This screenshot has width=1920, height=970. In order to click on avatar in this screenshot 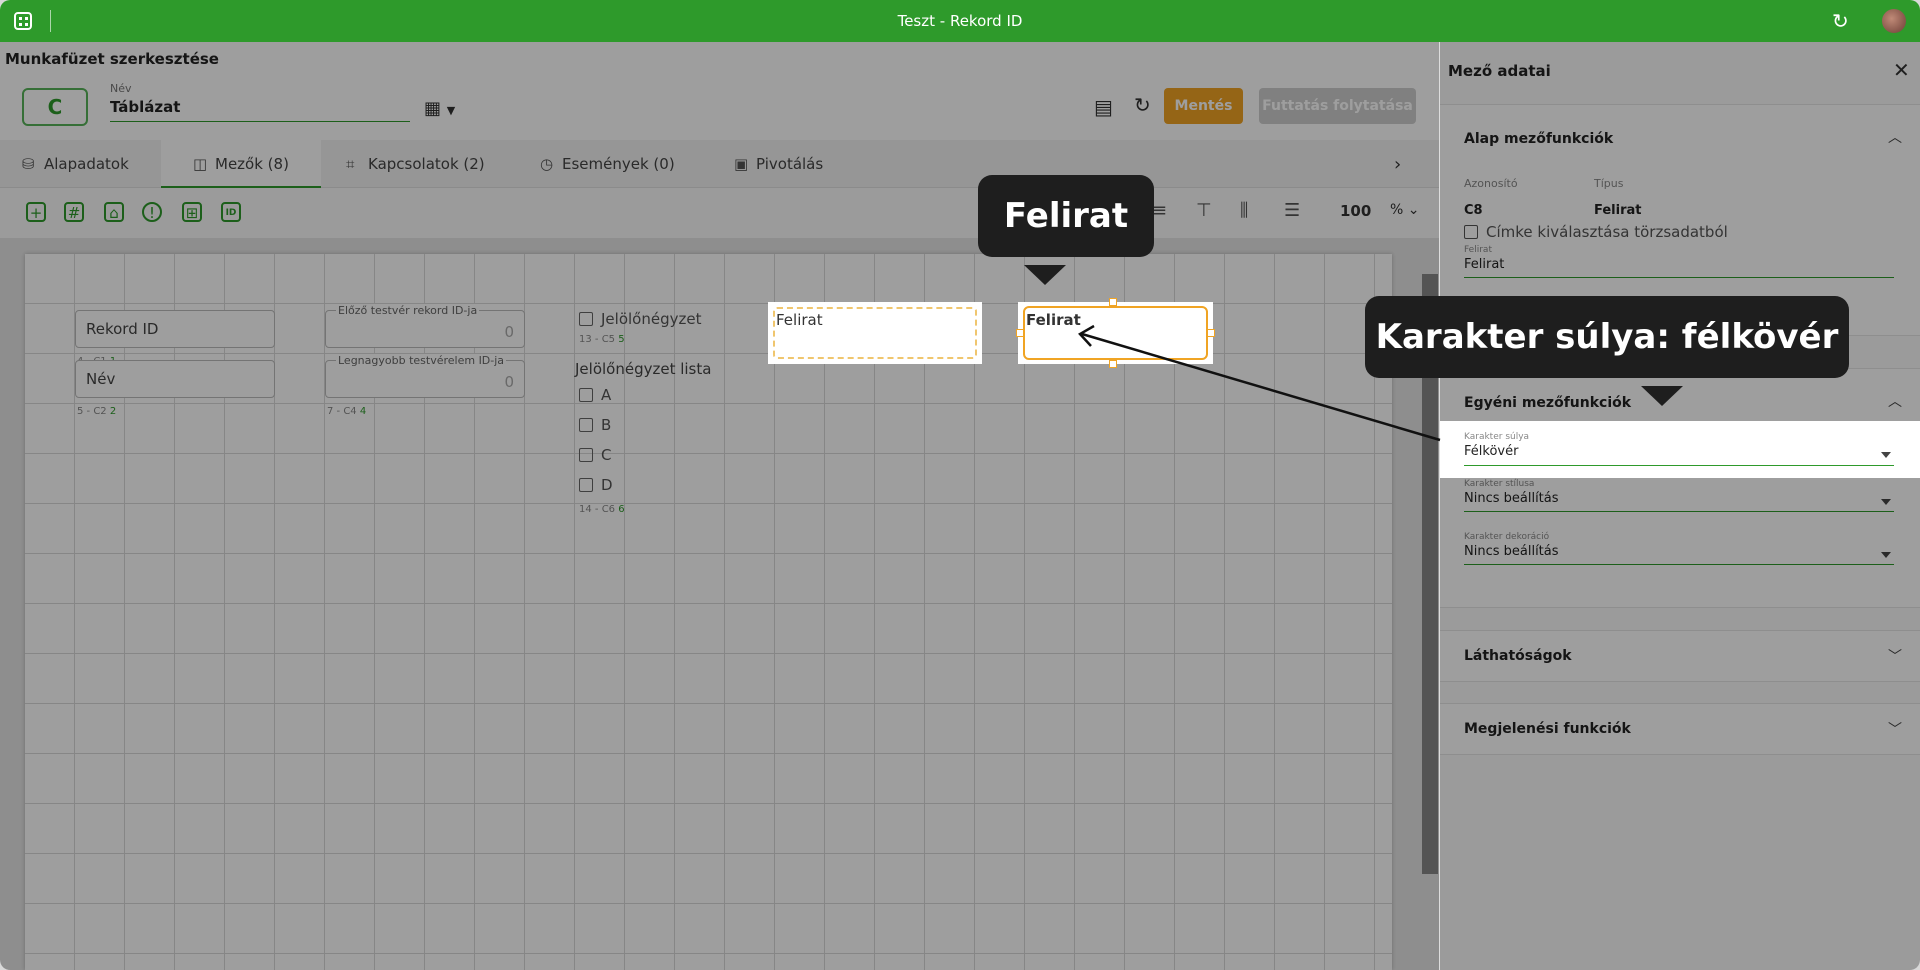, I will do `click(1894, 21)`.